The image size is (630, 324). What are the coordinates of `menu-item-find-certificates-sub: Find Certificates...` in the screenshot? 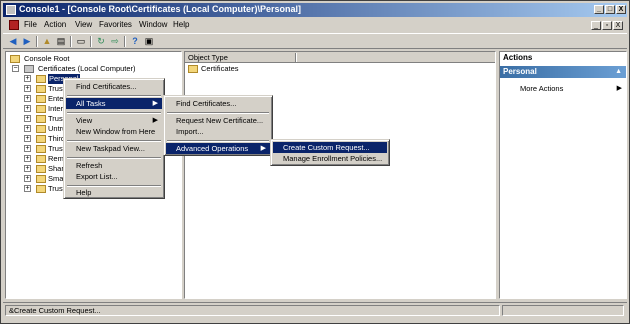 It's located at (218, 103).